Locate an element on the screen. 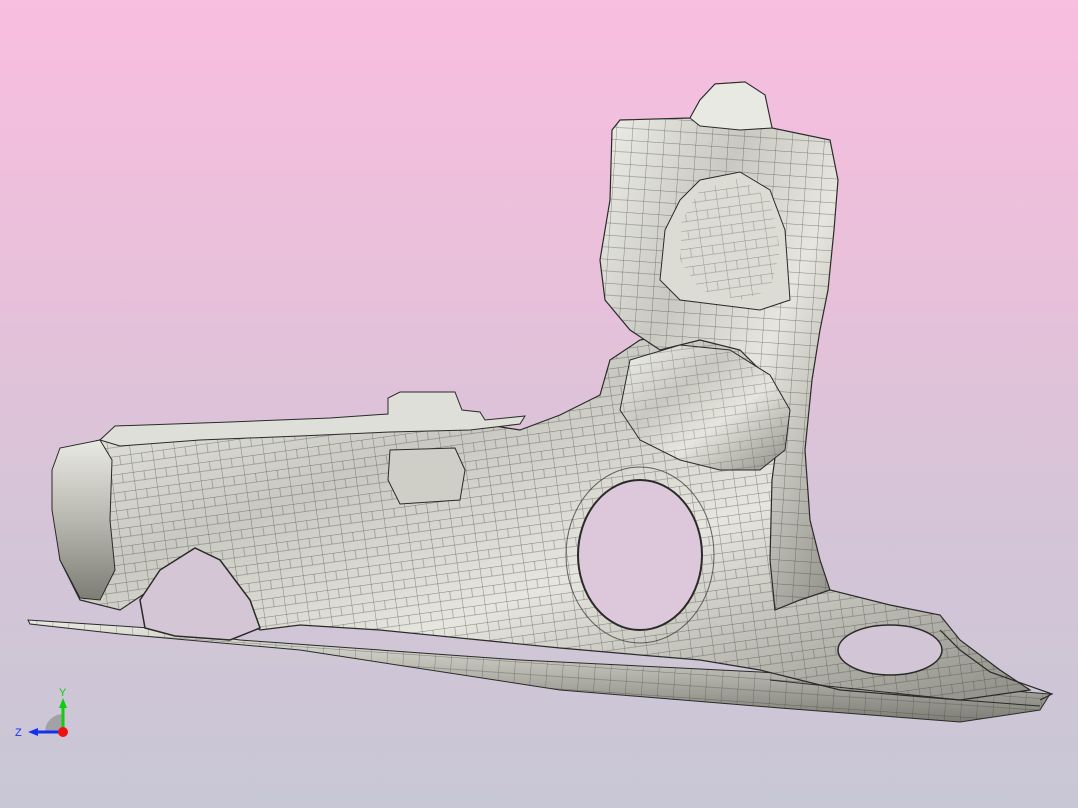 This screenshot has width=1078, height=808. z-axis-label: Z is located at coordinates (18, 733).